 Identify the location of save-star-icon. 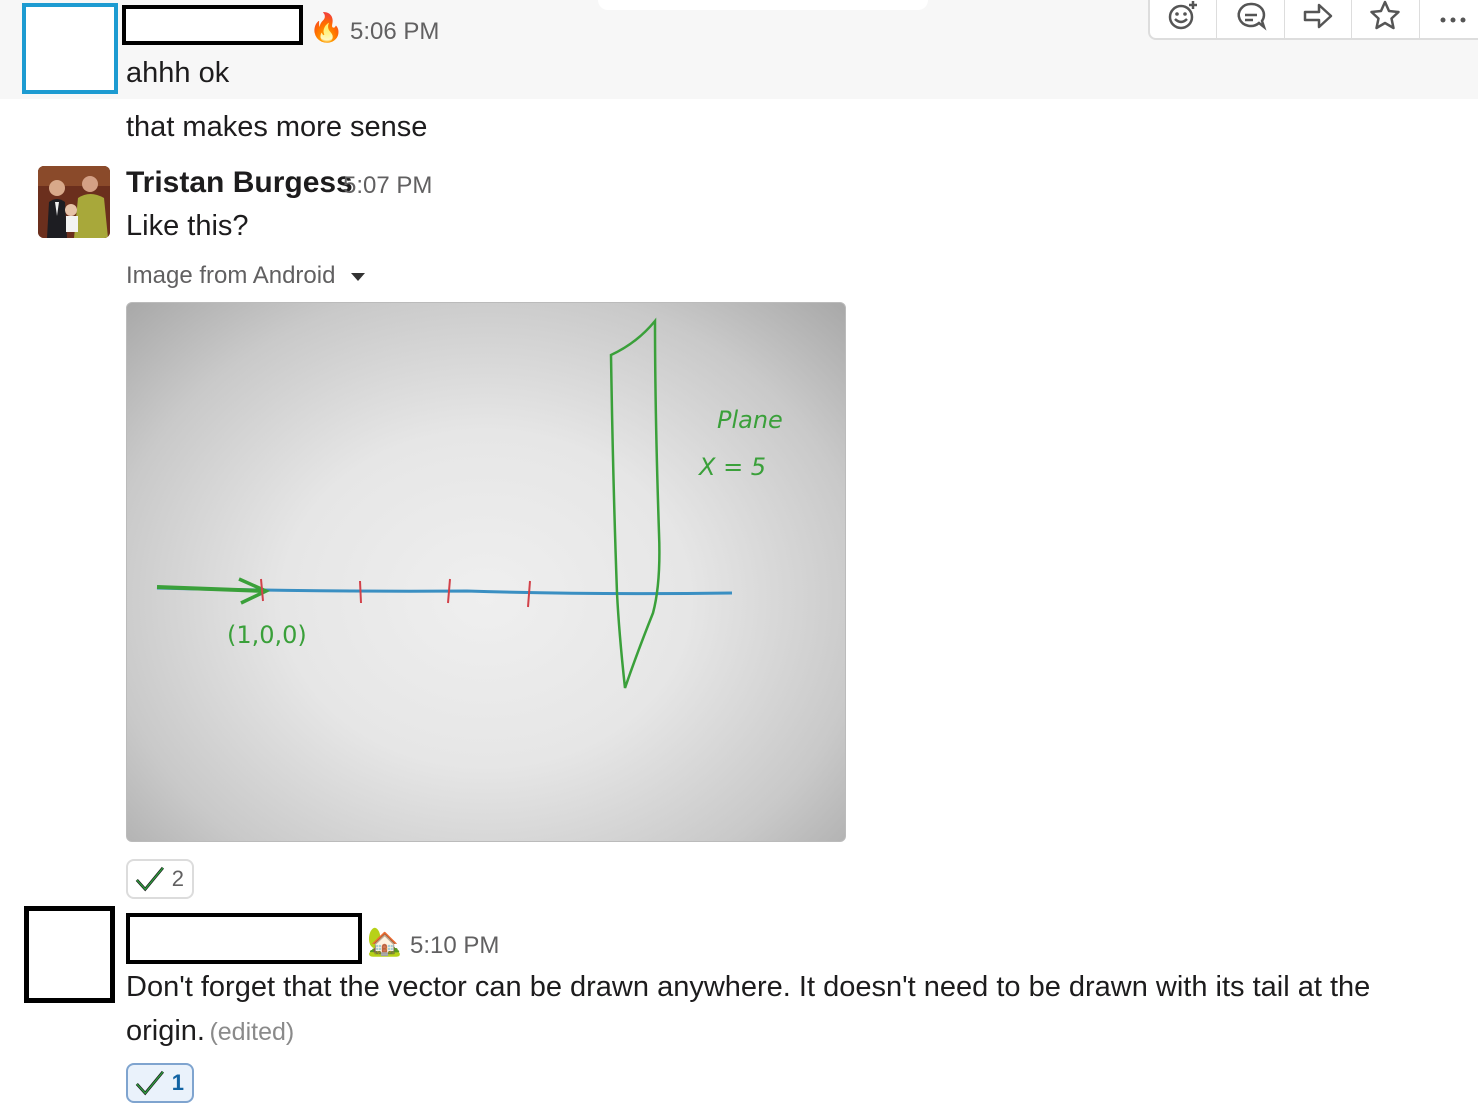
(1386, 19).